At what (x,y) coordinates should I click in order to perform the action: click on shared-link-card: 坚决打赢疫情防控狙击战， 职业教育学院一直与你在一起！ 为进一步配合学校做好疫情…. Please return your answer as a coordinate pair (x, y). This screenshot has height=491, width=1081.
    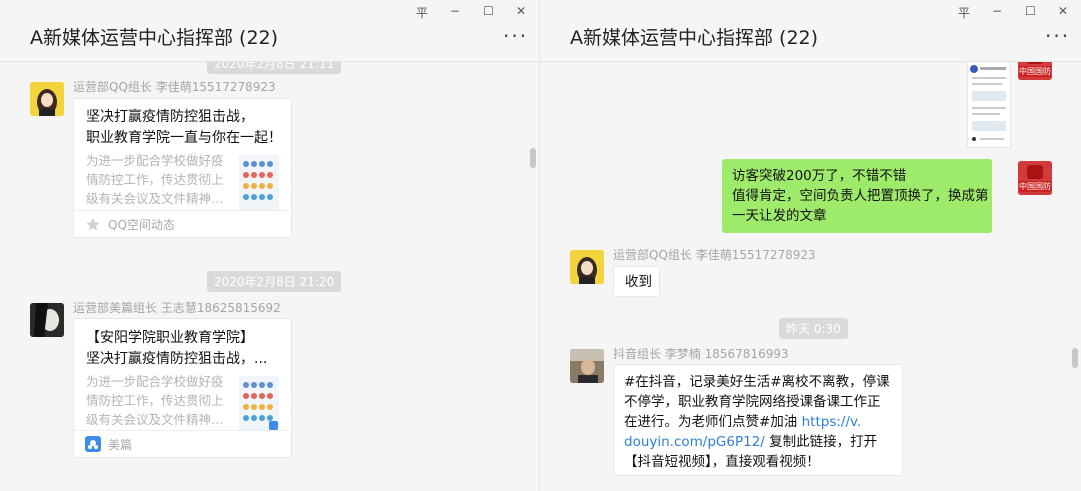
    Looking at the image, I should click on (182, 168).